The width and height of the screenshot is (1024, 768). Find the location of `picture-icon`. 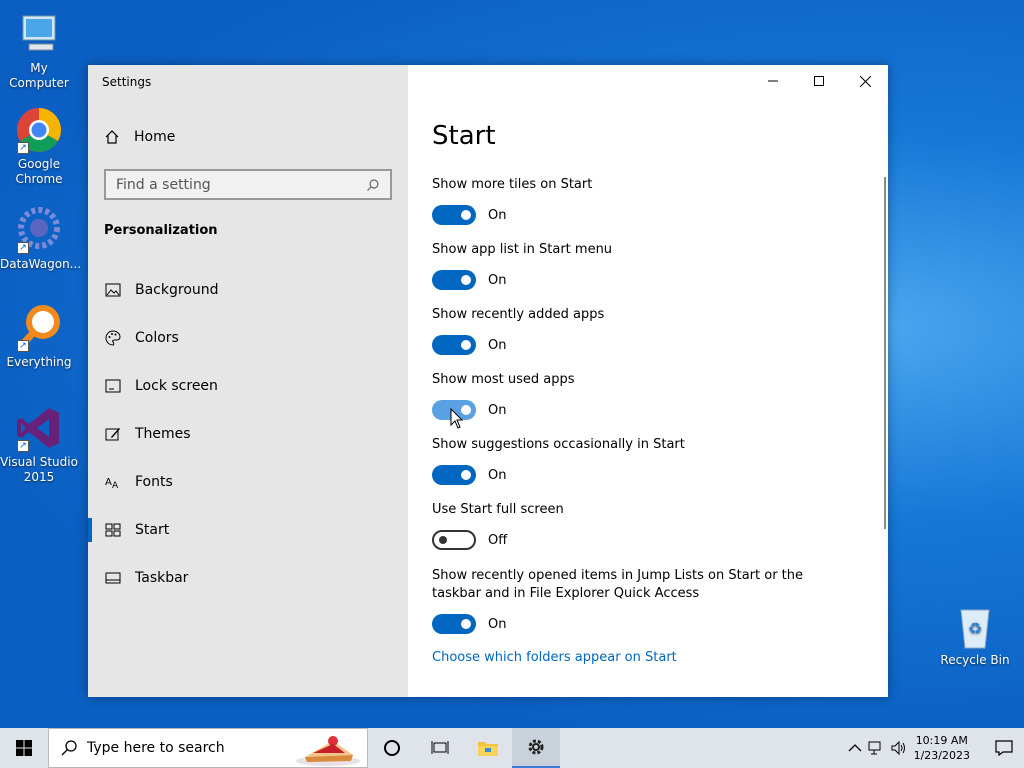

picture-icon is located at coordinates (113, 290).